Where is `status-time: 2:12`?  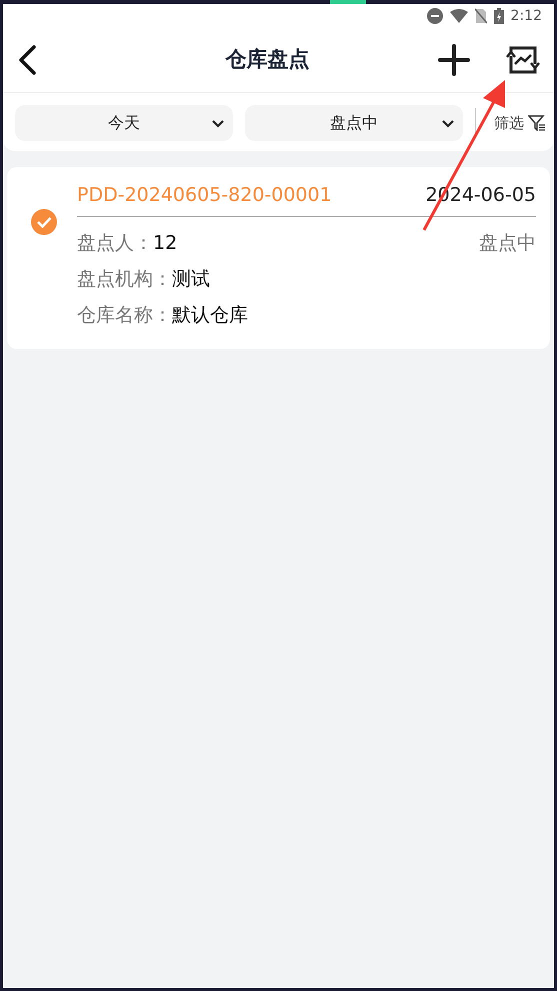 status-time: 2:12 is located at coordinates (526, 16).